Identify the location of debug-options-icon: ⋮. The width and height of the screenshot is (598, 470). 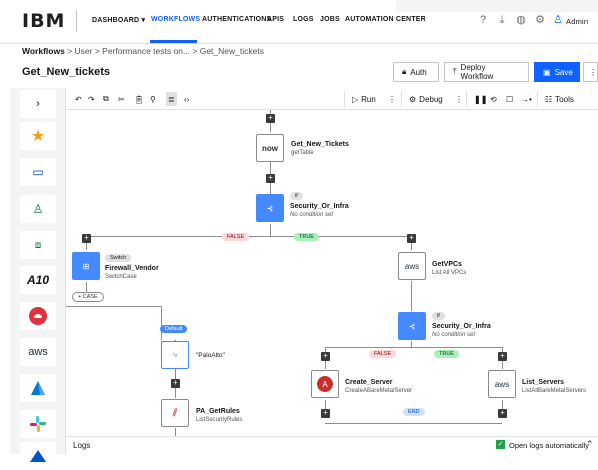
(459, 99).